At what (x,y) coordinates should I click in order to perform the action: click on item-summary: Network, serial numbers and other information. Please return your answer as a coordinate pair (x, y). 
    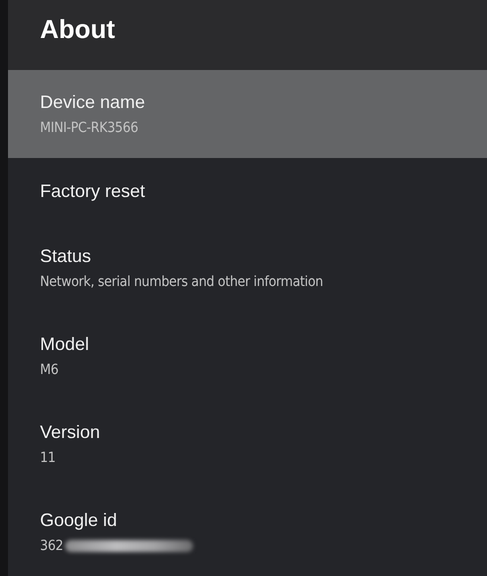
    Looking at the image, I should click on (181, 282).